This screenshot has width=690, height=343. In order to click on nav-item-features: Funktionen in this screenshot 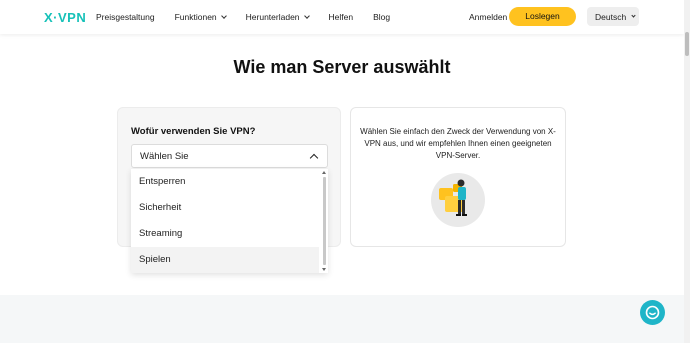, I will do `click(200, 17)`.